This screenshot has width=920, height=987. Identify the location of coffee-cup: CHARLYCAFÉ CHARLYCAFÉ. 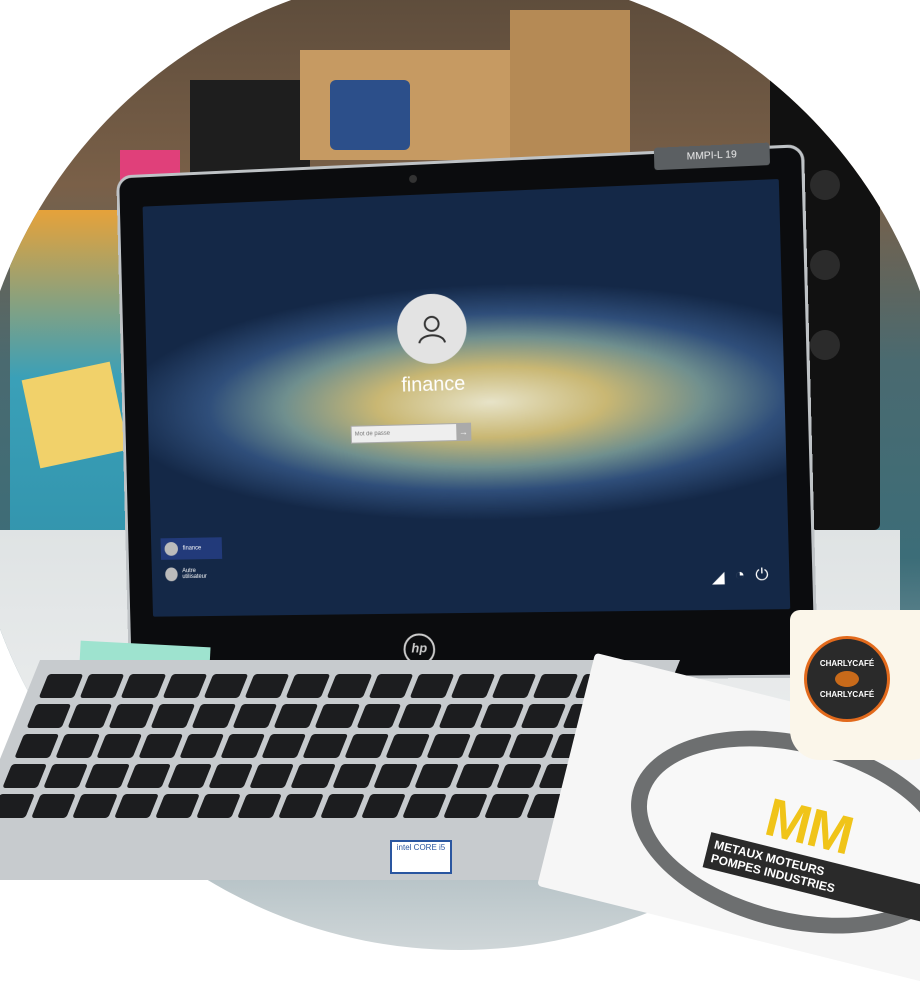
(855, 685).